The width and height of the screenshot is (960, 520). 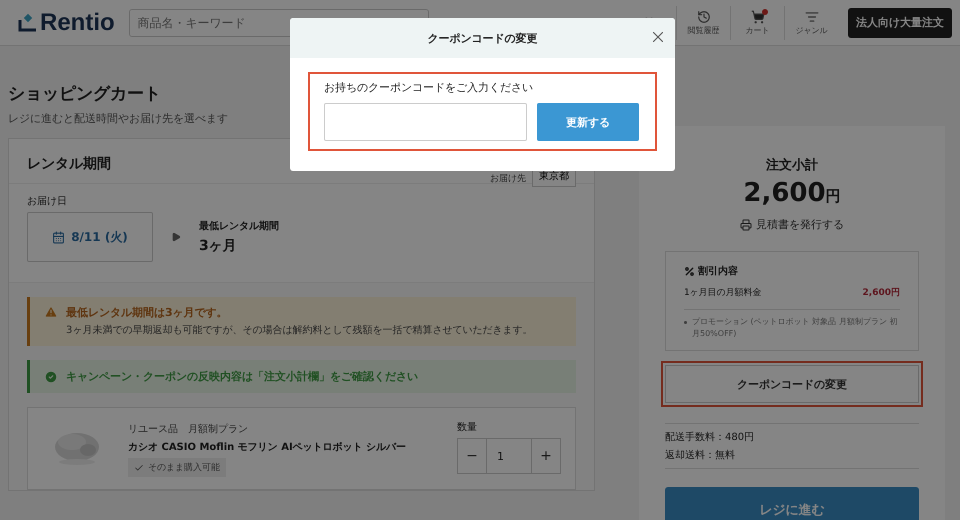 What do you see at coordinates (792, 165) in the screenshot?
I see `summary-title: 注文小計` at bounding box center [792, 165].